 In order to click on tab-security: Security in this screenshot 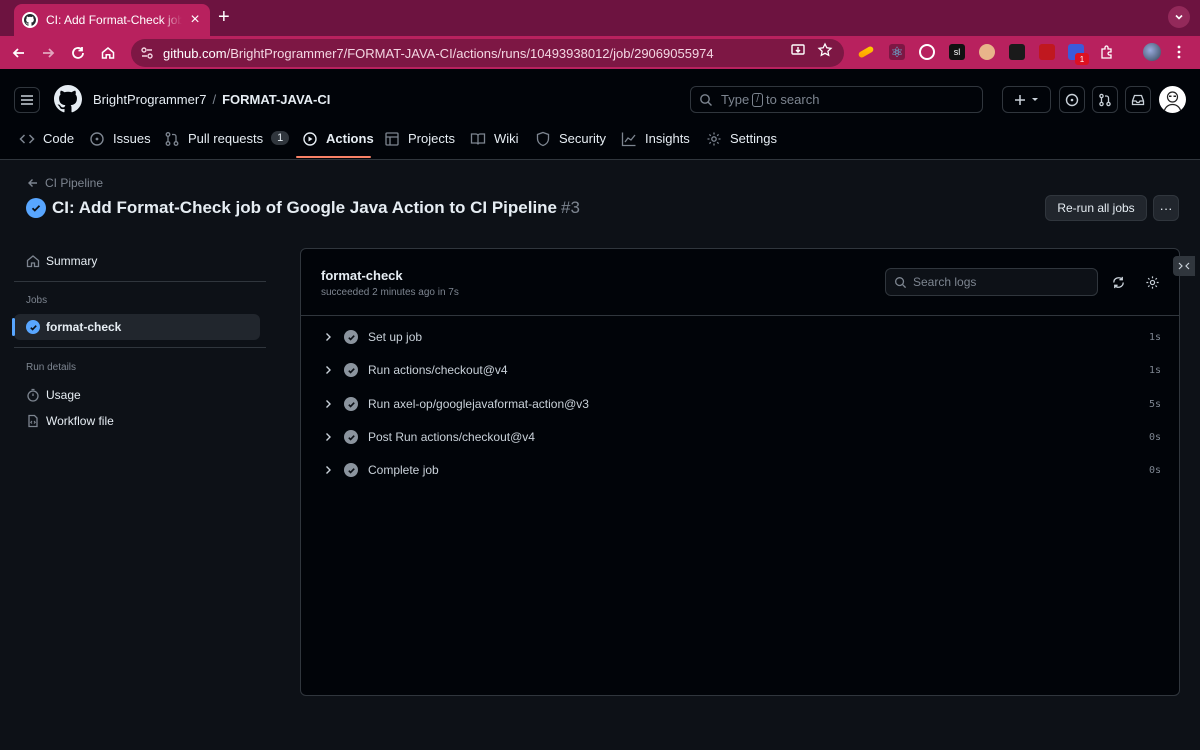, I will do `click(570, 143)`.